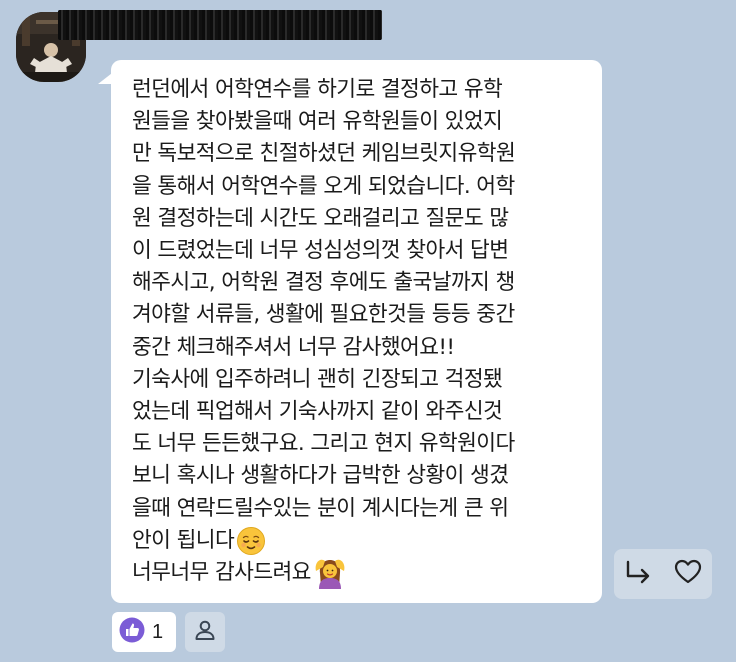  What do you see at coordinates (320, 508) in the screenshot?
I see `message-line: 을때 연락드릴수있는 분이 계시다는게 큰 위` at bounding box center [320, 508].